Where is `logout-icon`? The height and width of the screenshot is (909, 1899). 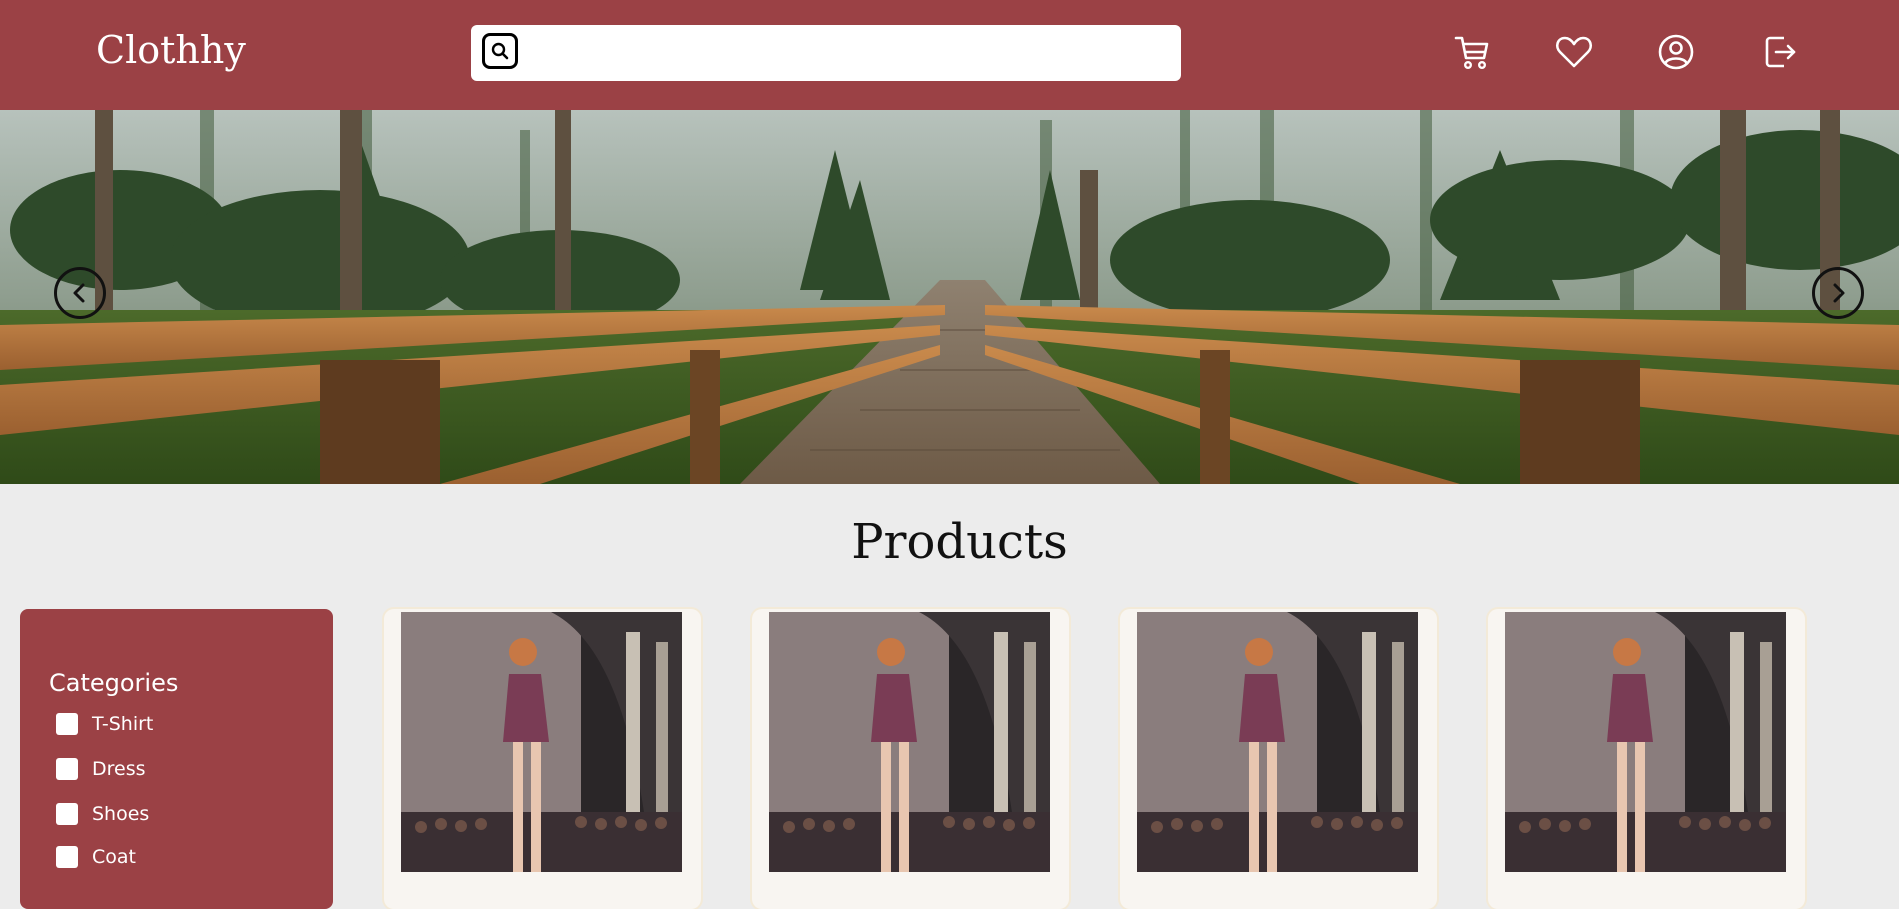
logout-icon is located at coordinates (1780, 52).